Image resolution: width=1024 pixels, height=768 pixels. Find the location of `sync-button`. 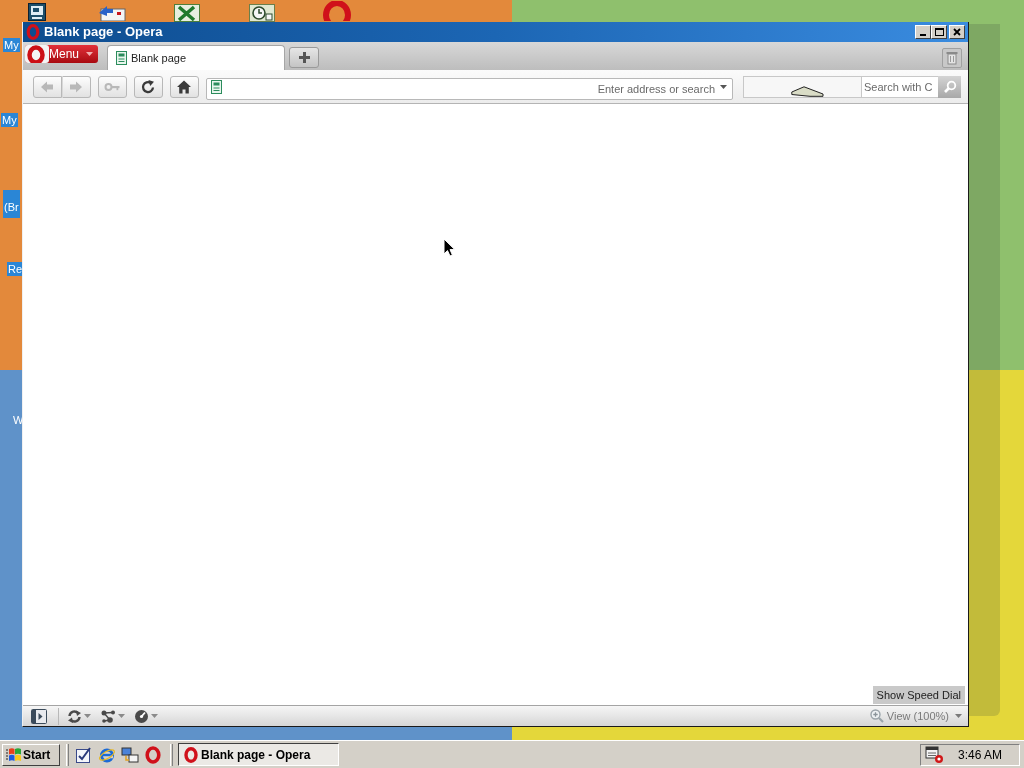

sync-button is located at coordinates (79, 716).